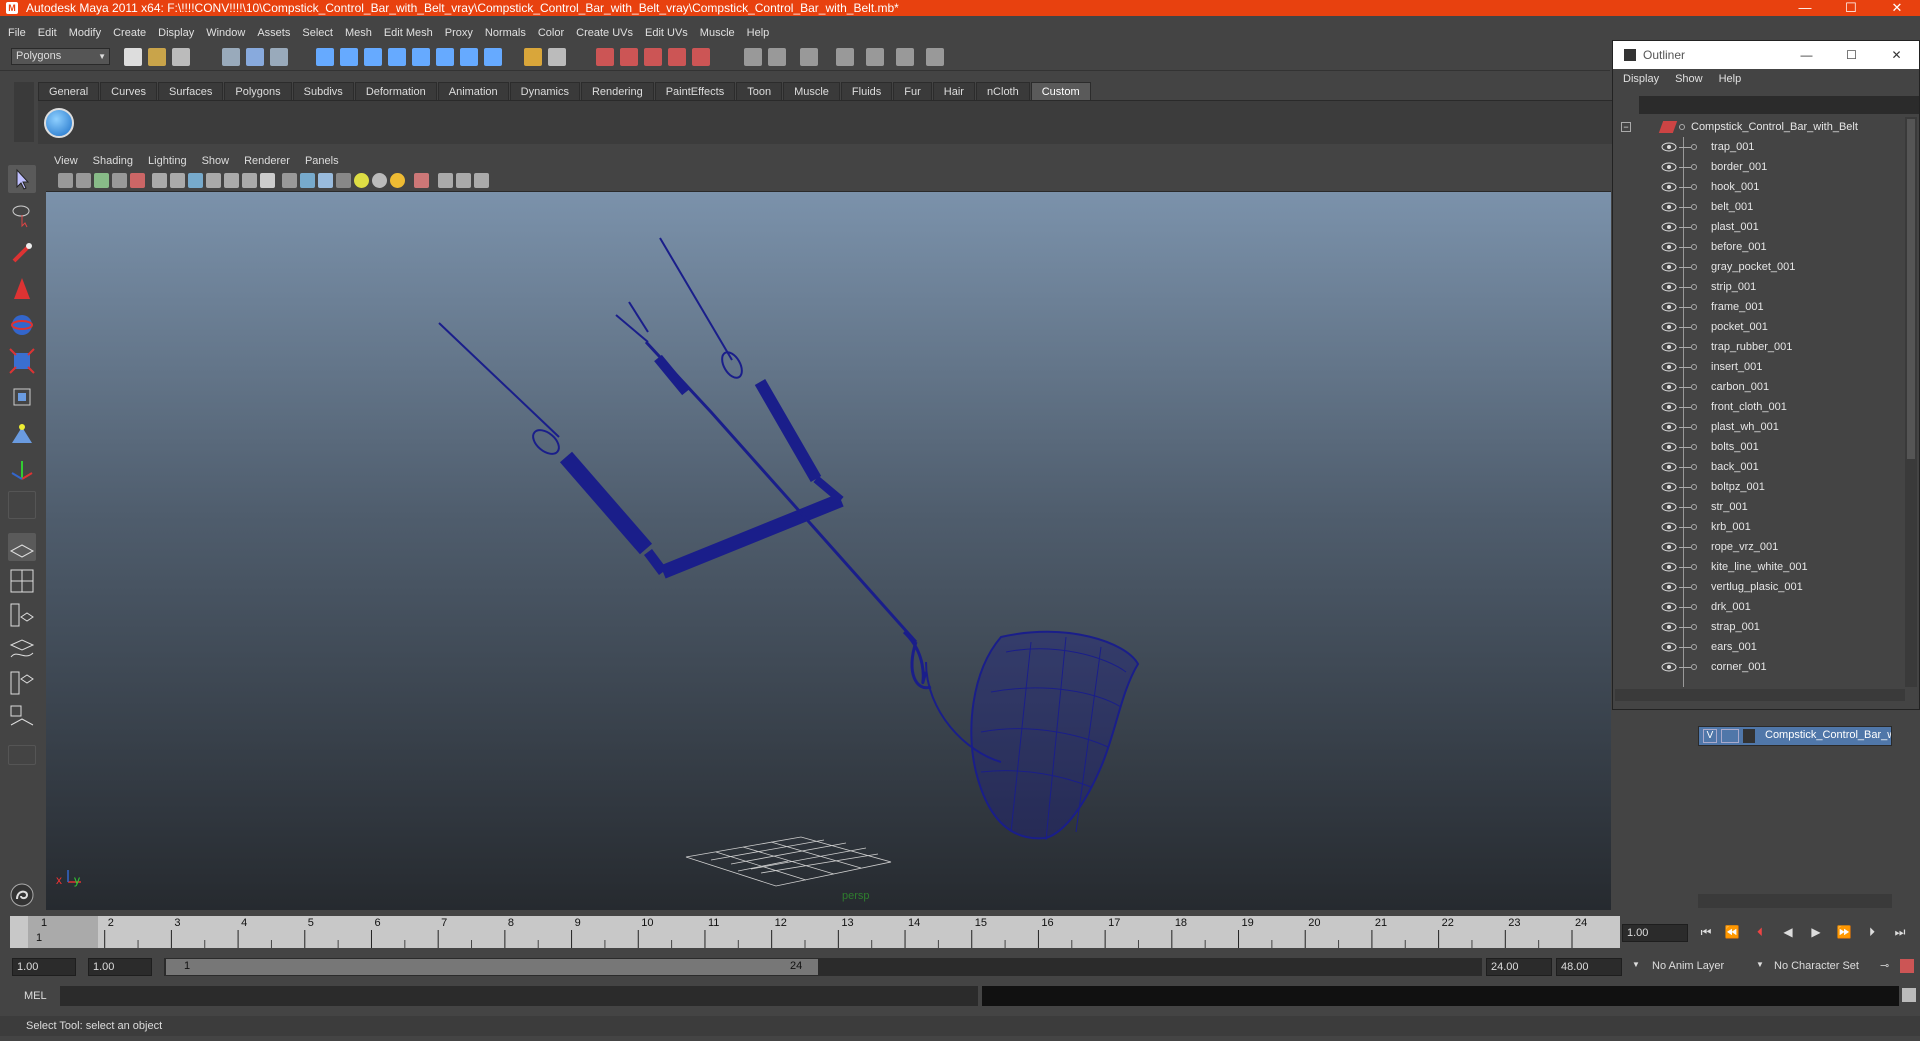 Image resolution: width=1920 pixels, height=1041 pixels. What do you see at coordinates (66, 161) in the screenshot?
I see `viewport-menu-view: View` at bounding box center [66, 161].